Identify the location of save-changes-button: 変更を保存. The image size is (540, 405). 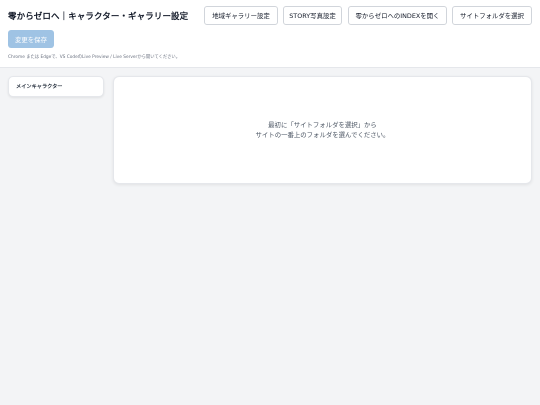
(31, 39).